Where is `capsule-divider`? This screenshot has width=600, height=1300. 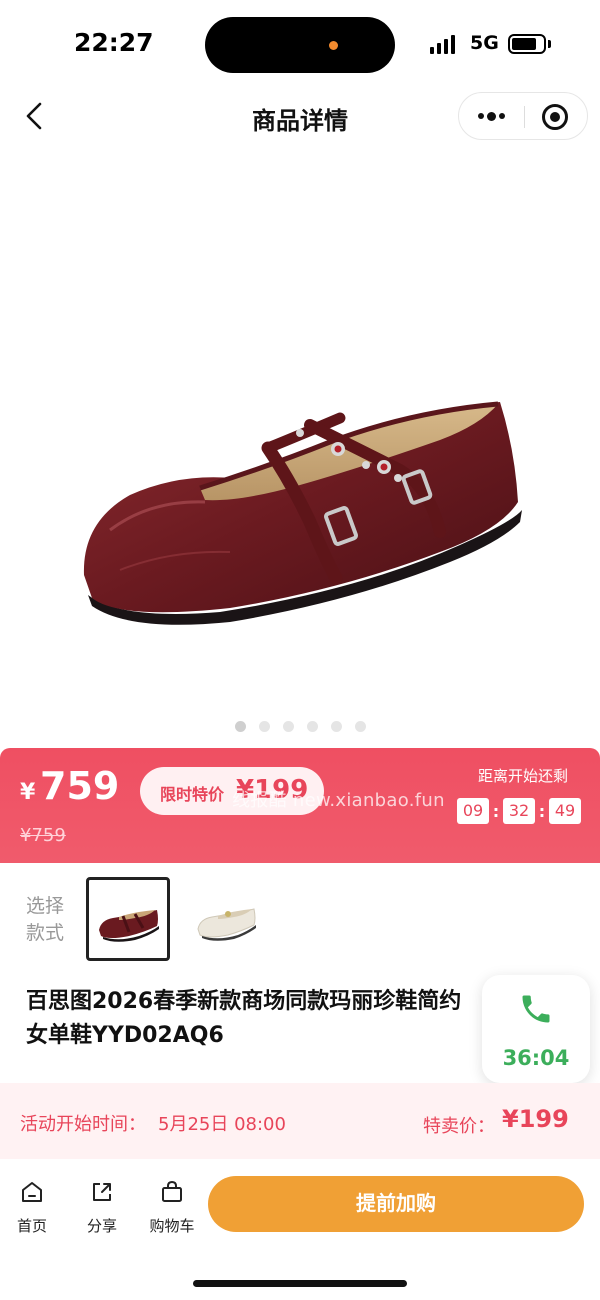 capsule-divider is located at coordinates (524, 117).